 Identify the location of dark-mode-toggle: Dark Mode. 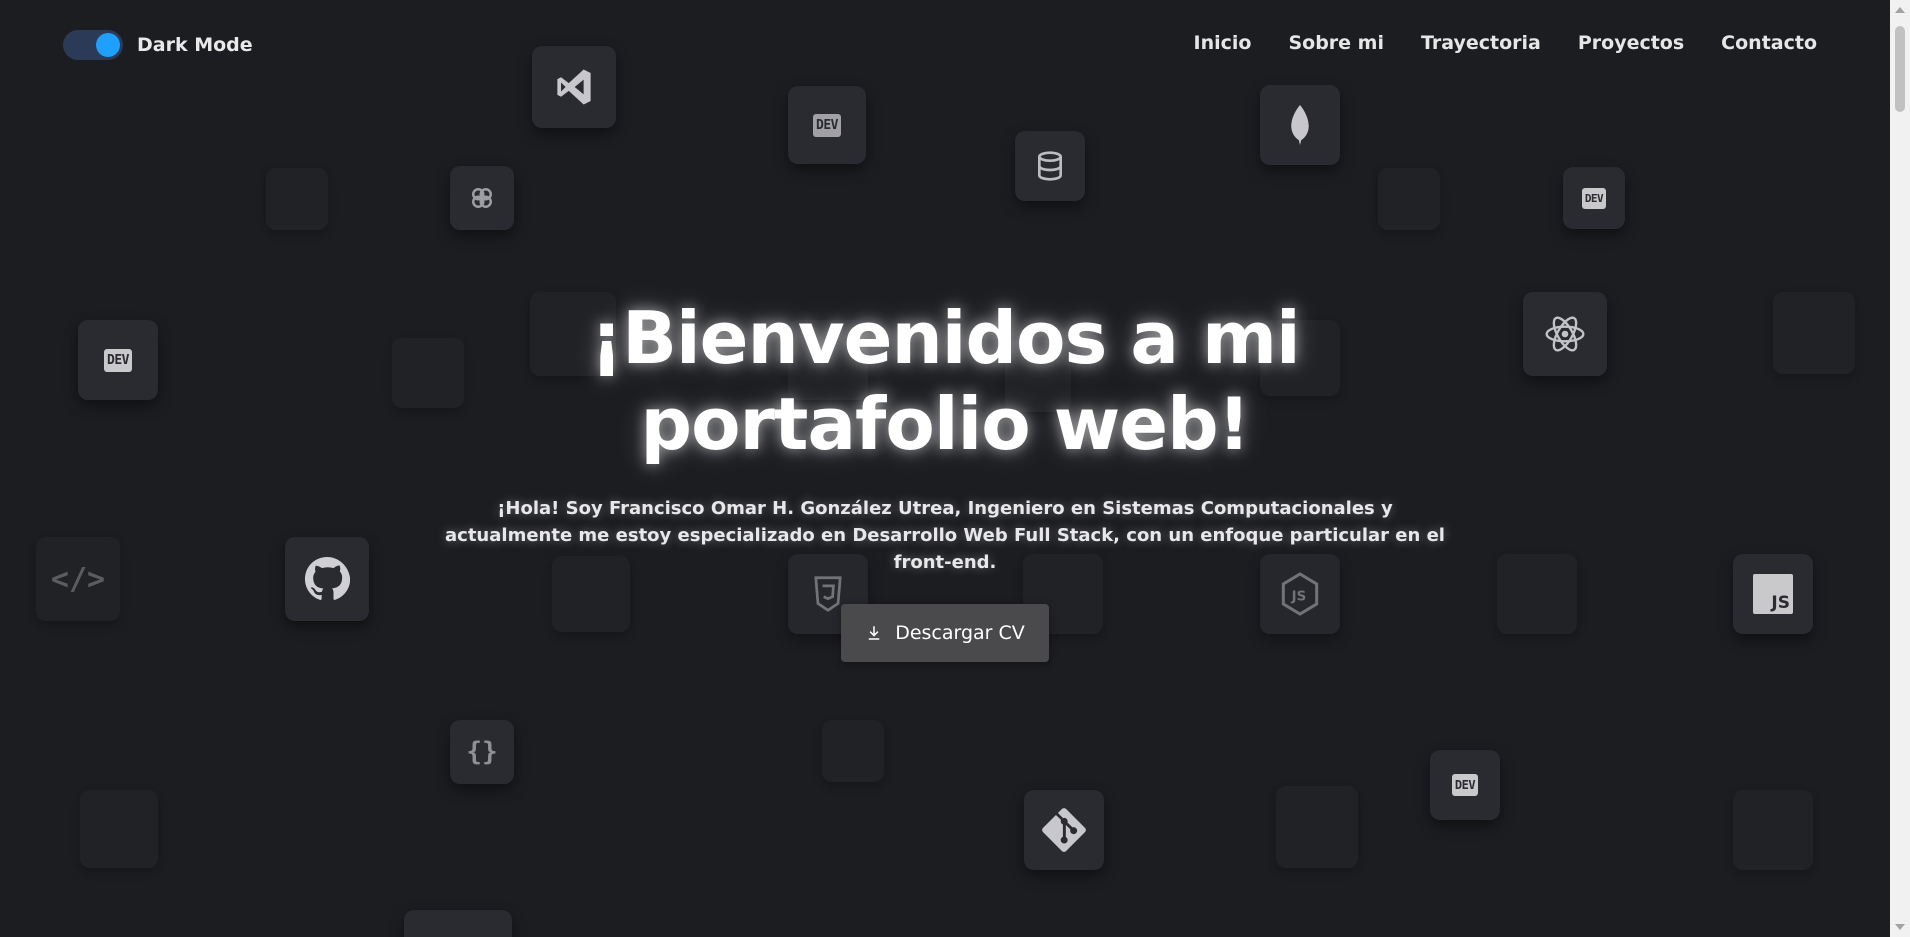
(158, 45).